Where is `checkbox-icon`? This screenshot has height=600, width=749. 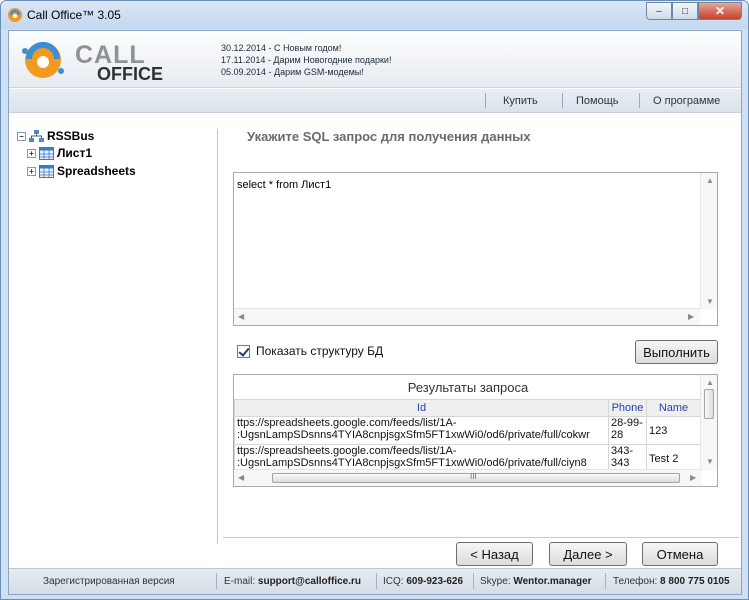
checkbox-icon is located at coordinates (243, 351).